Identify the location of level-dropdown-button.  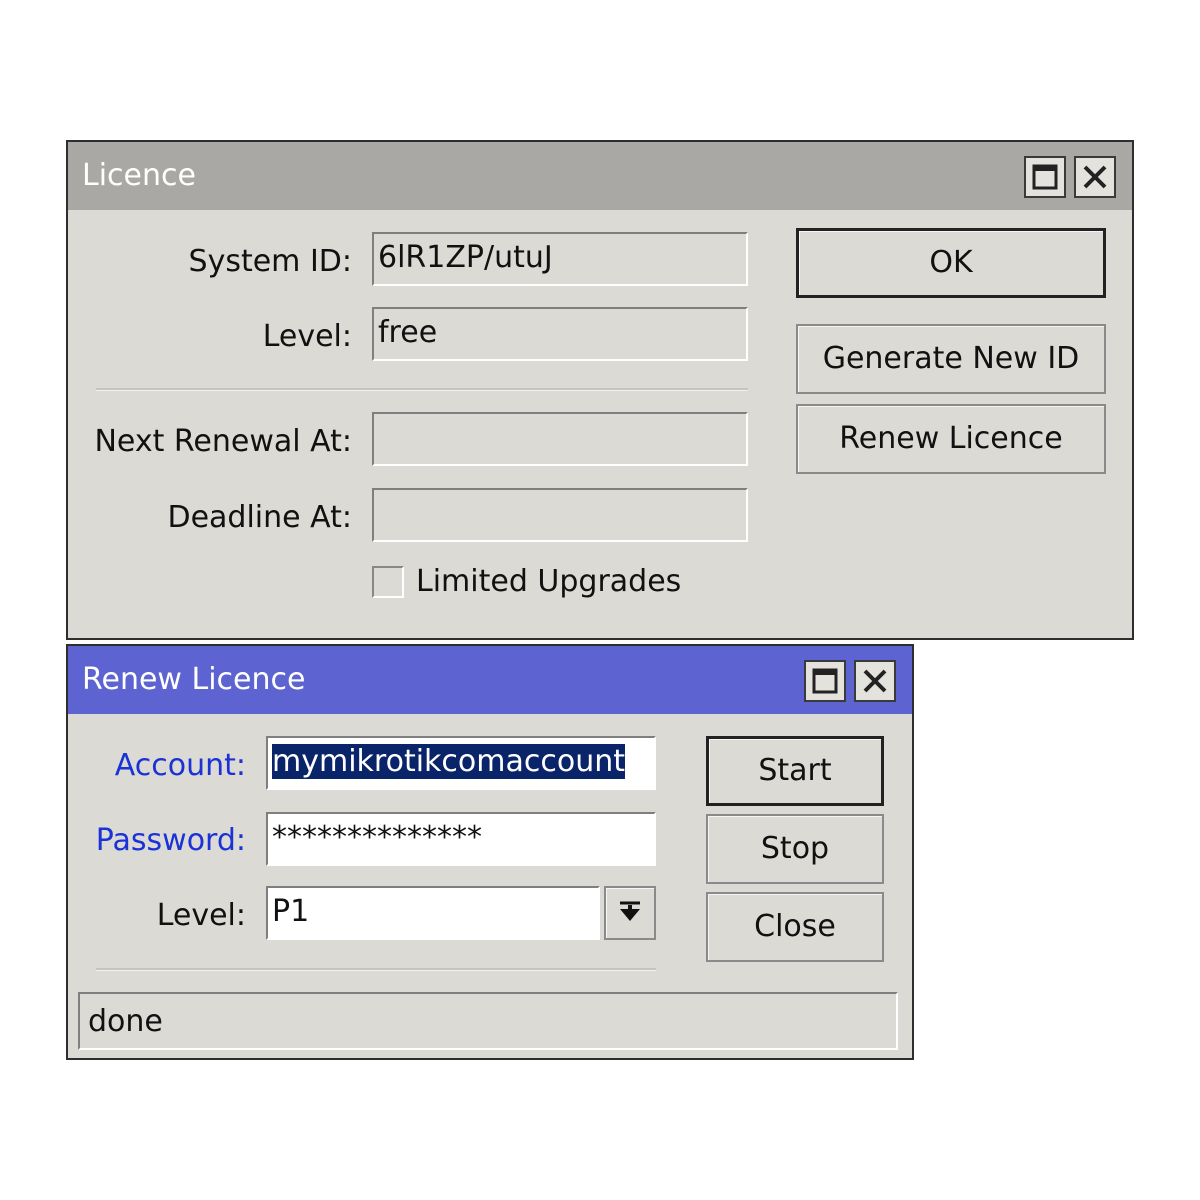
(630, 913).